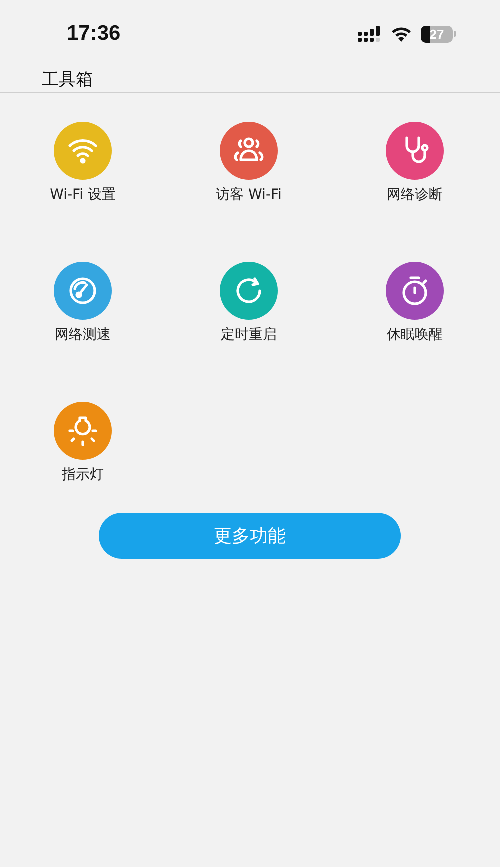 Image resolution: width=500 pixels, height=867 pixels. Describe the element at coordinates (370, 34) in the screenshot. I see `signal-icon` at that location.